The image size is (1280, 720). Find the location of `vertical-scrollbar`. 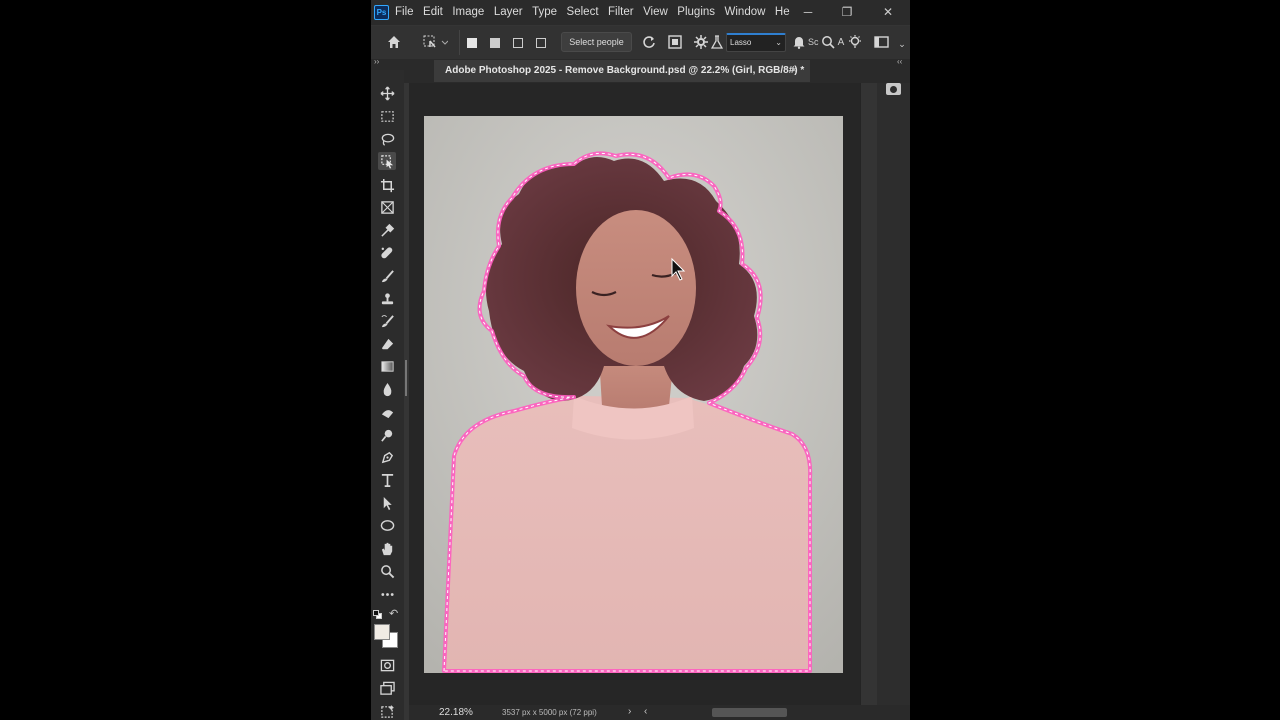

vertical-scrollbar is located at coordinates (868, 394).